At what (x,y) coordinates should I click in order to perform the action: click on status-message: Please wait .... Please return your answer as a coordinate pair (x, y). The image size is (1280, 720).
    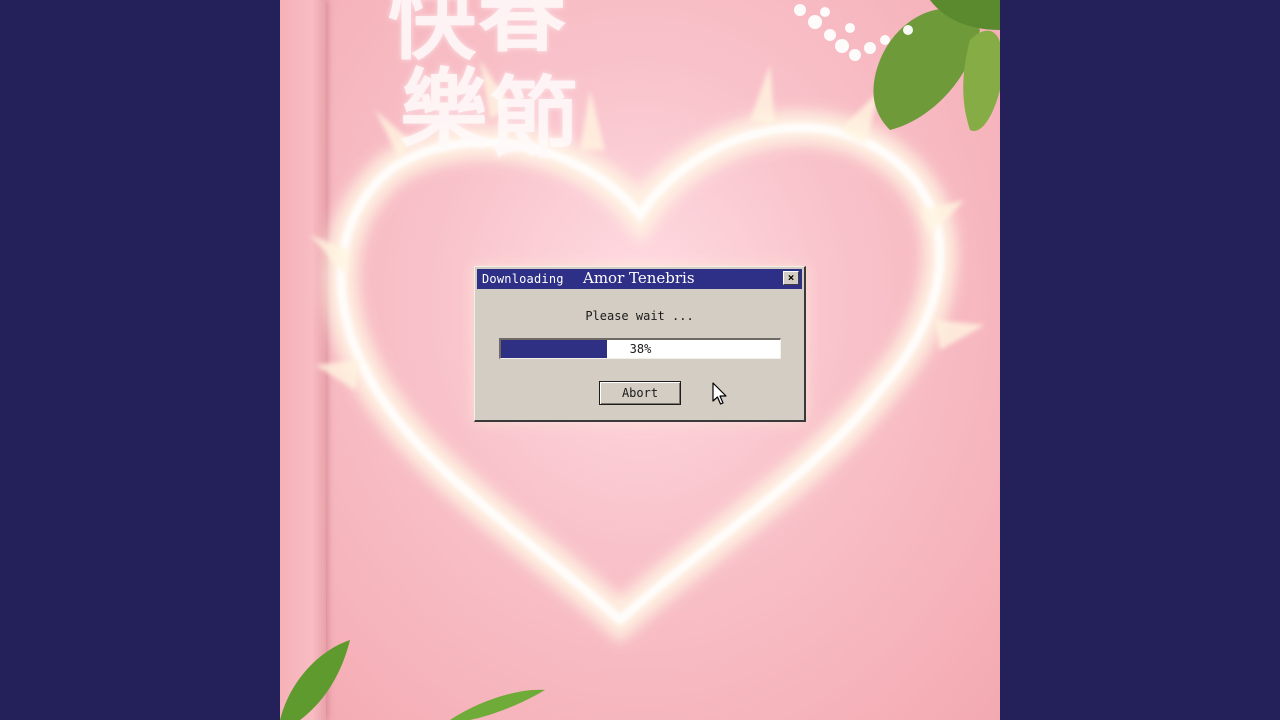
    Looking at the image, I should click on (639, 316).